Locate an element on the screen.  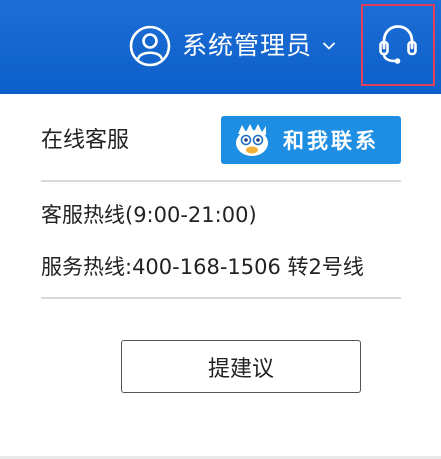
user-menu: 系统管理员 is located at coordinates (232, 46).